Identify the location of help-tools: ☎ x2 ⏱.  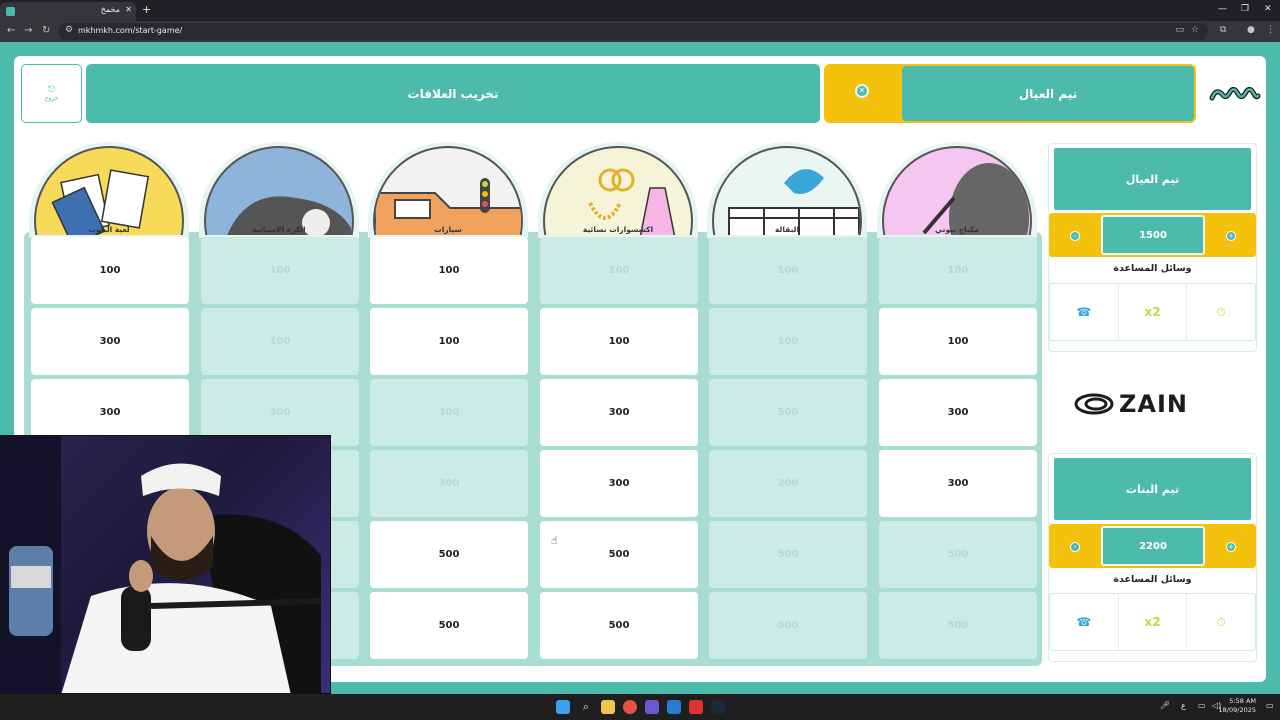
(1152, 312).